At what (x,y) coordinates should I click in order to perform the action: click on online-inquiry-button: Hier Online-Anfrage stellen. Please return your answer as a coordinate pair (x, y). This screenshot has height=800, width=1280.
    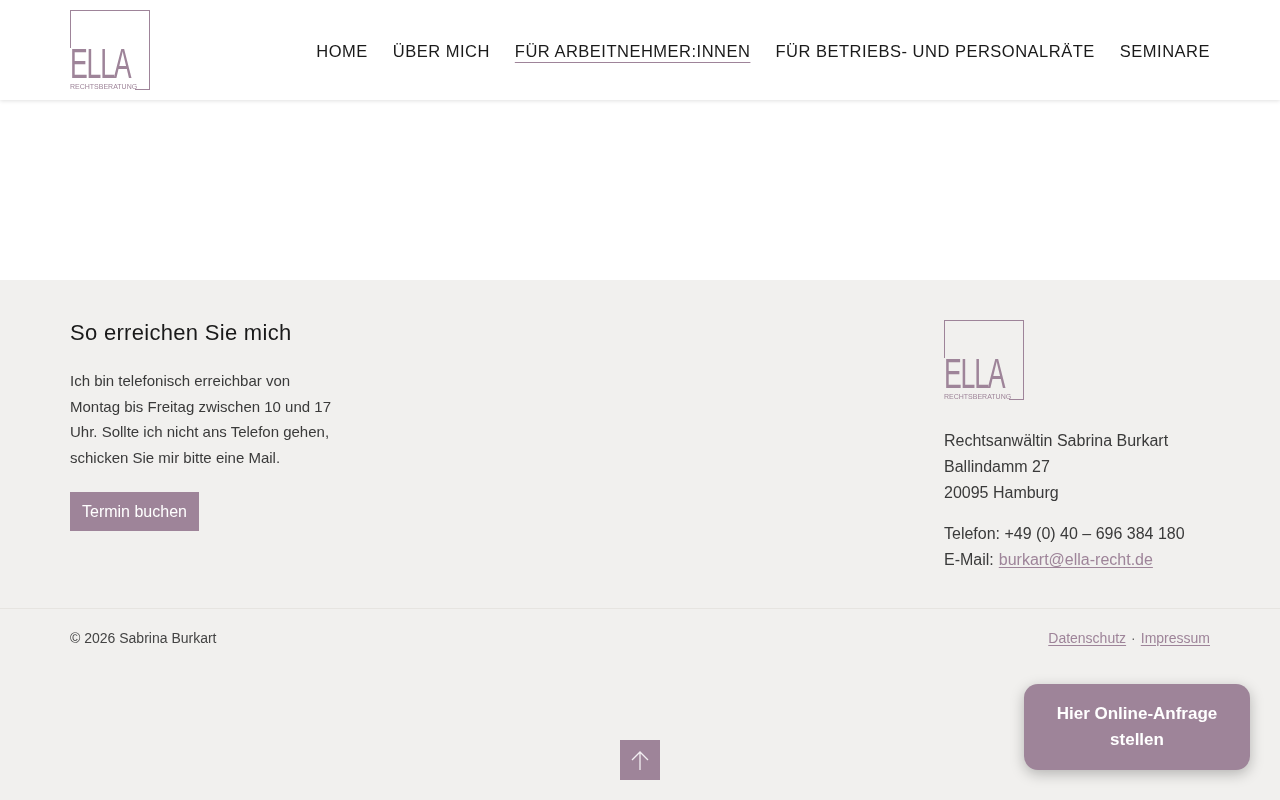
    Looking at the image, I should click on (1137, 727).